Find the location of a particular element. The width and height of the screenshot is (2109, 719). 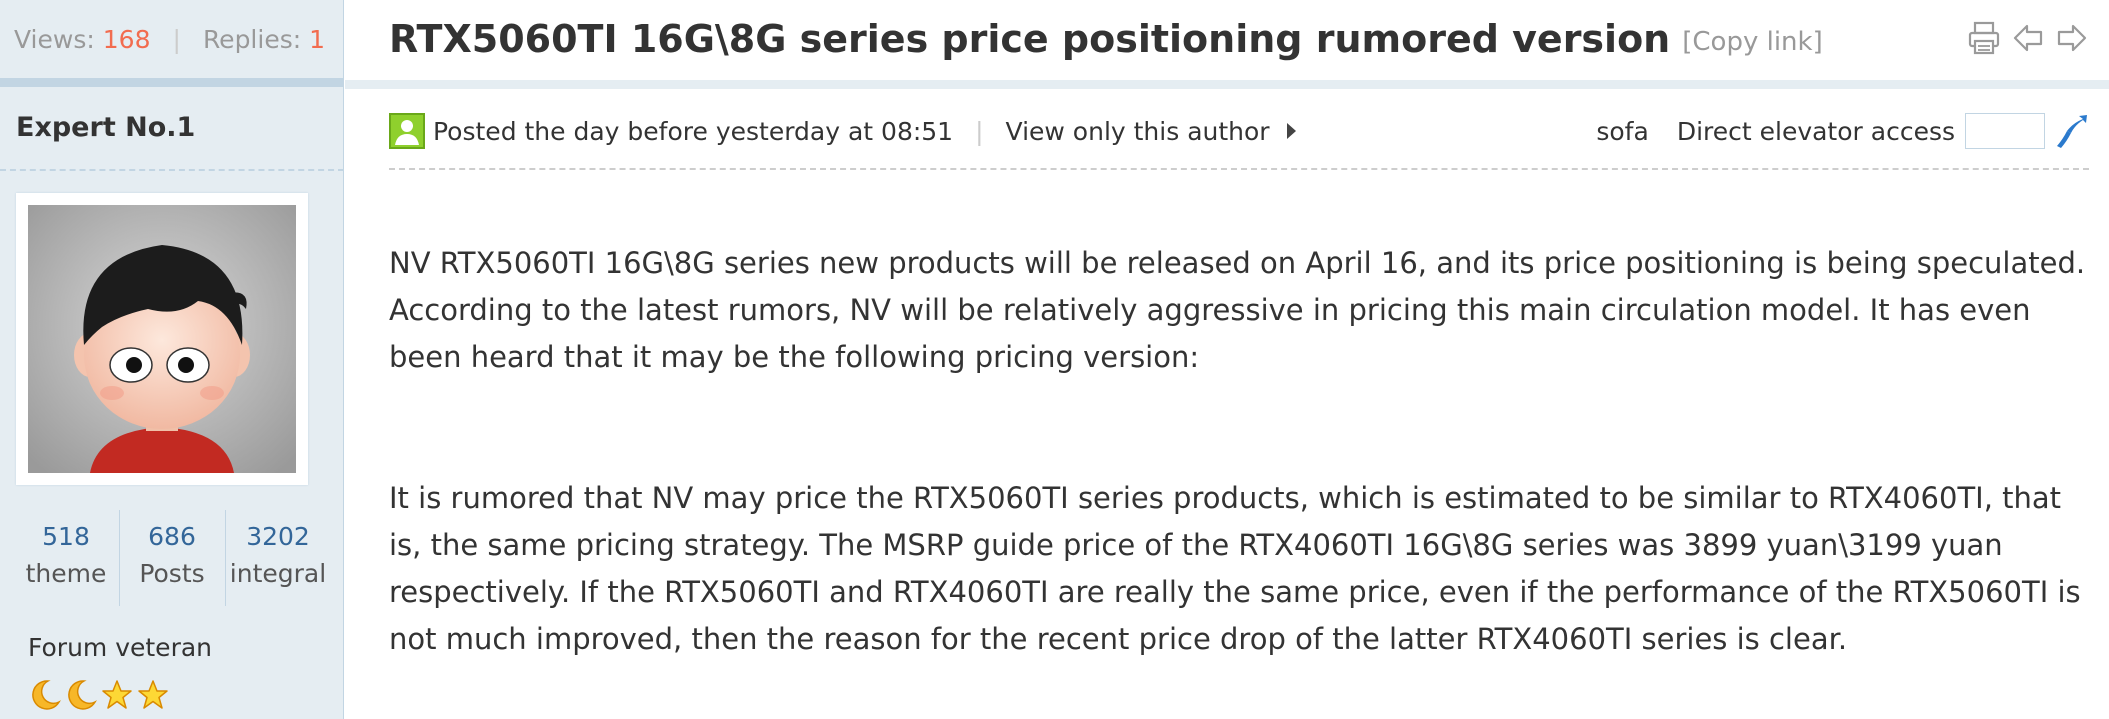

previous-thread-icon is located at coordinates (2028, 38).